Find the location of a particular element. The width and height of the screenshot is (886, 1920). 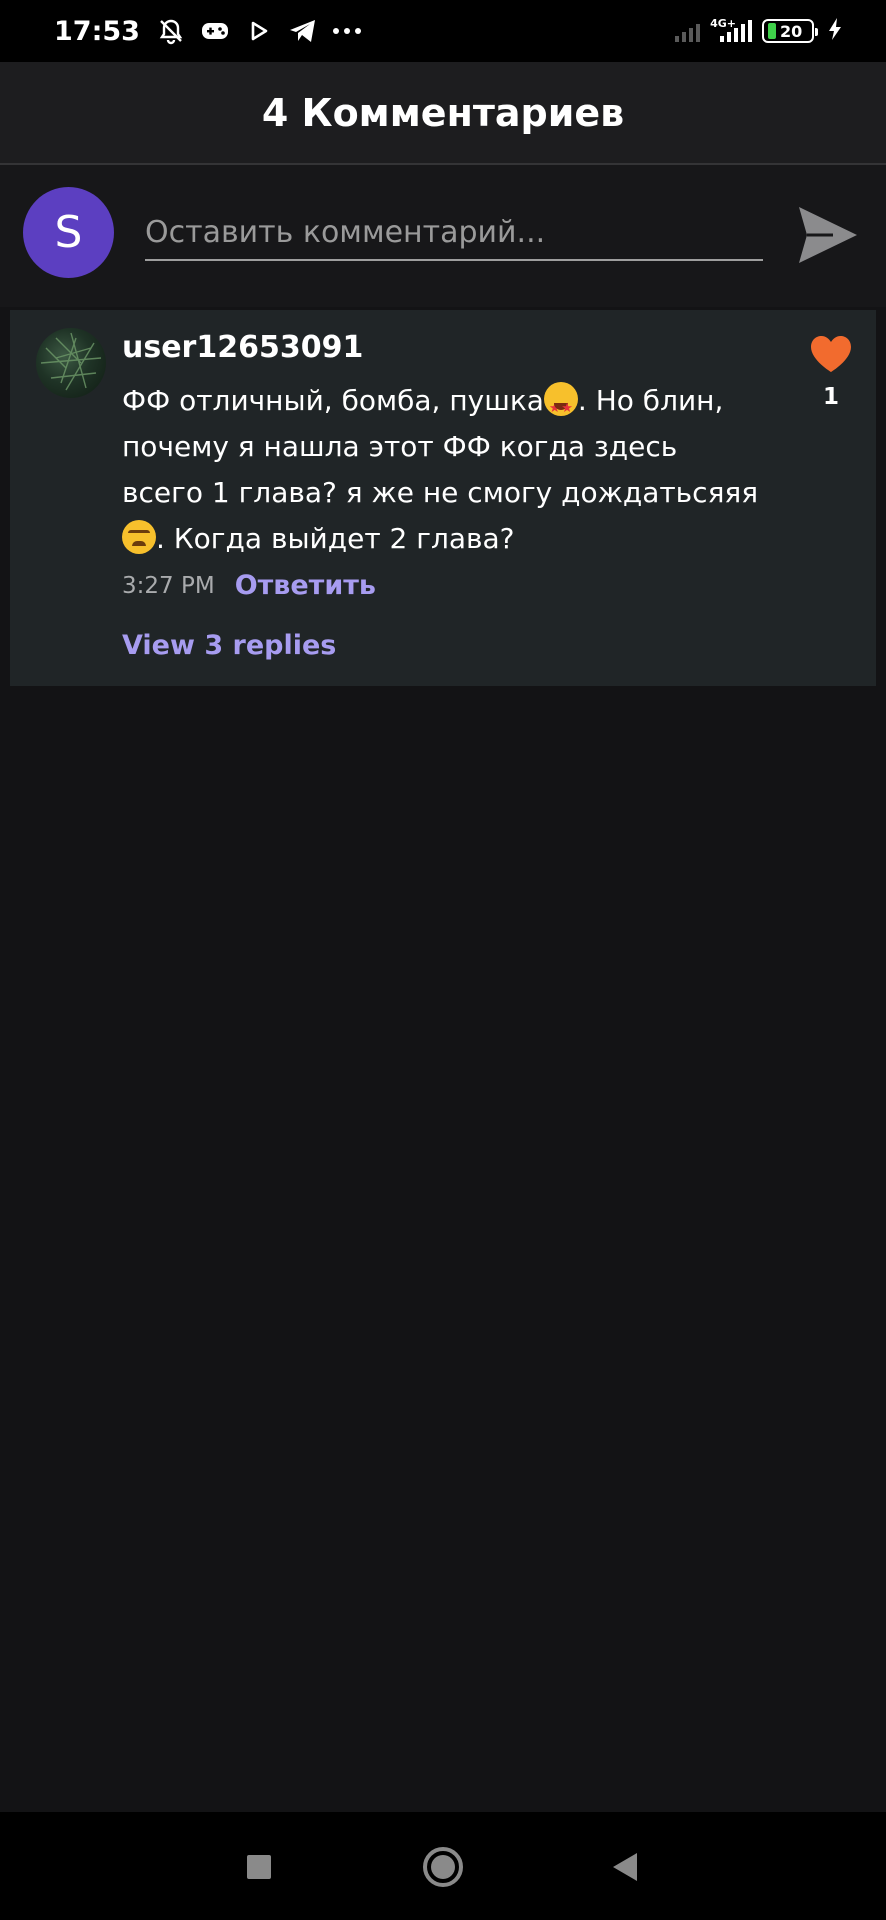

telegram-icon is located at coordinates (303, 31).